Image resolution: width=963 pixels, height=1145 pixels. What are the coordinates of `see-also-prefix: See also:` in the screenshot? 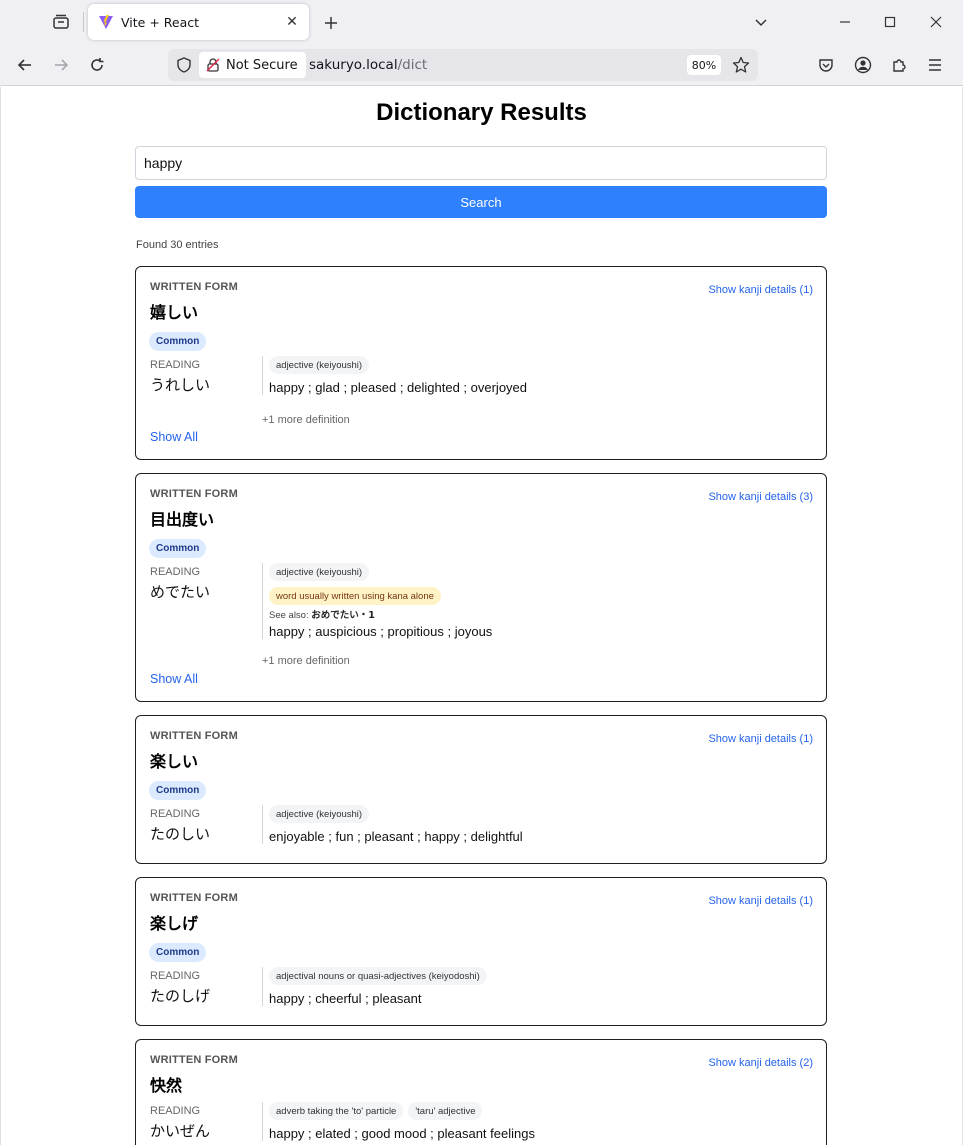 It's located at (289, 615).